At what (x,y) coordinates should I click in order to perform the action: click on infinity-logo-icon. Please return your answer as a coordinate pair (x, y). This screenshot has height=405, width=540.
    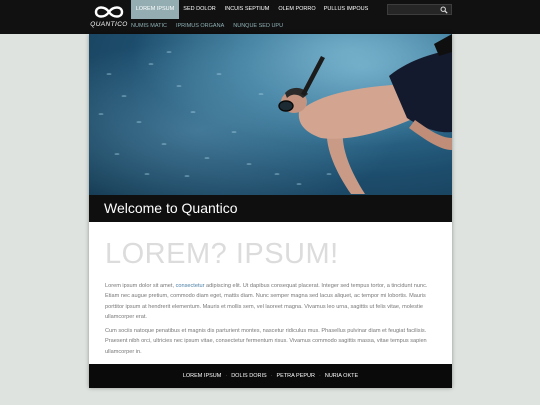
    Looking at the image, I should click on (109, 12).